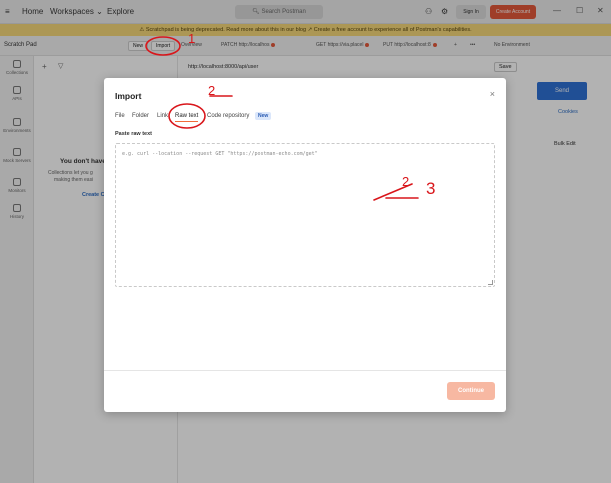 The height and width of the screenshot is (483, 611). Describe the element at coordinates (120, 116) in the screenshot. I see `tab-file: File` at that location.